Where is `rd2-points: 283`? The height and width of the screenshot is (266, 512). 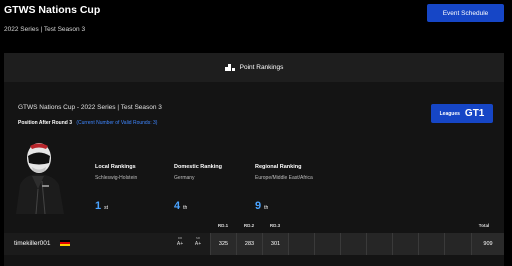
rd2-points: 283 is located at coordinates (249, 244).